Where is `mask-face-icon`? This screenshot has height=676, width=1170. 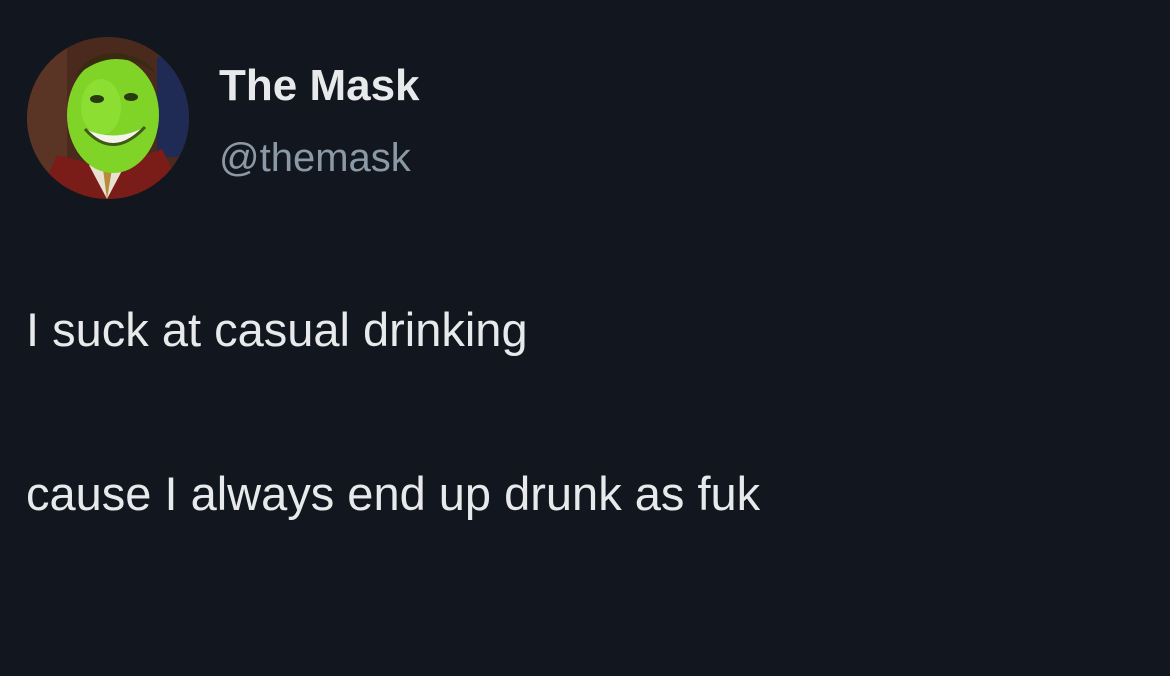 mask-face-icon is located at coordinates (108, 118).